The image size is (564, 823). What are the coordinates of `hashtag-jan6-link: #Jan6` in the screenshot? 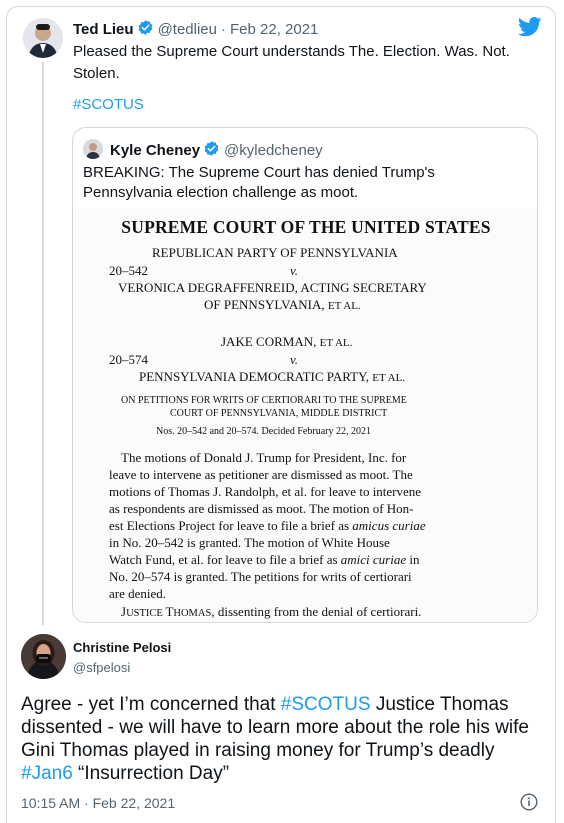 It's located at (47, 773).